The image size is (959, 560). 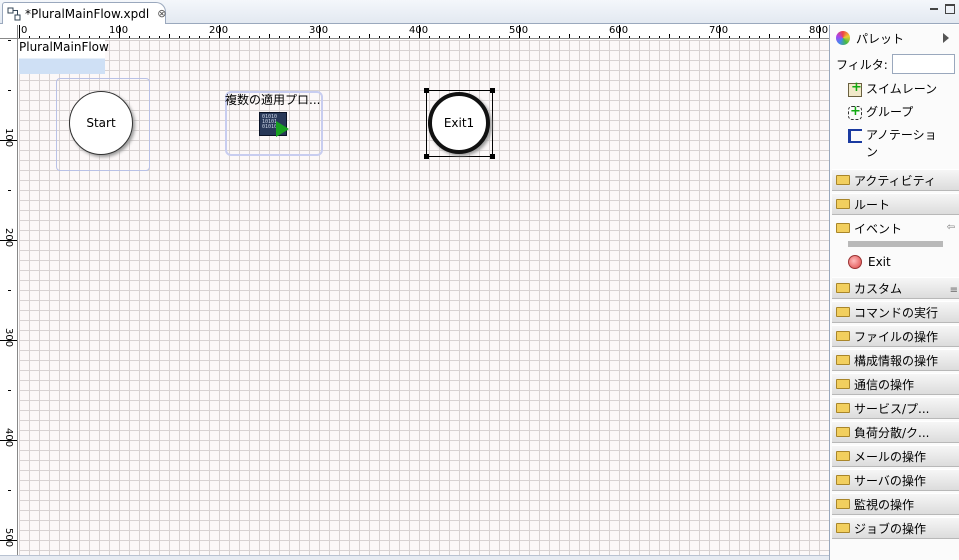 I want to click on maximize-icon, so click(x=950, y=9).